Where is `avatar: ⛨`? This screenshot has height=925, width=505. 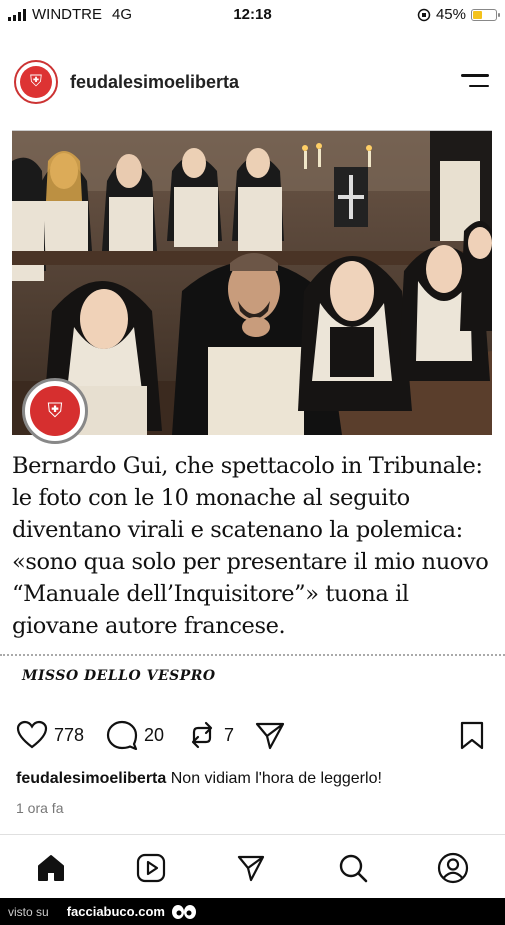 avatar: ⛨ is located at coordinates (36, 82).